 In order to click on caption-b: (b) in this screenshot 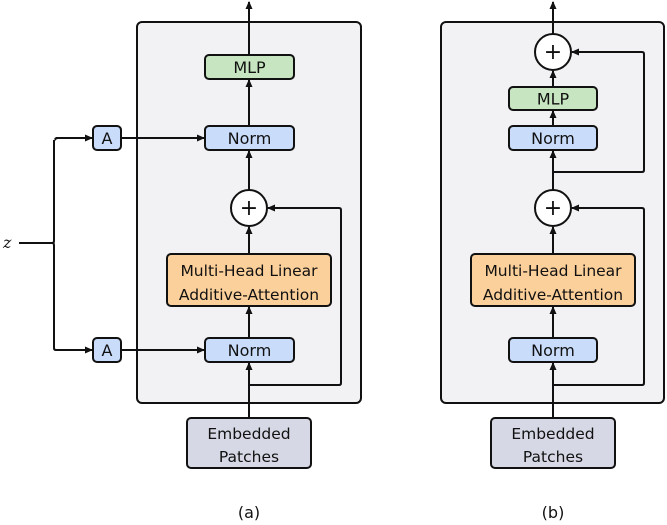, I will do `click(553, 512)`.